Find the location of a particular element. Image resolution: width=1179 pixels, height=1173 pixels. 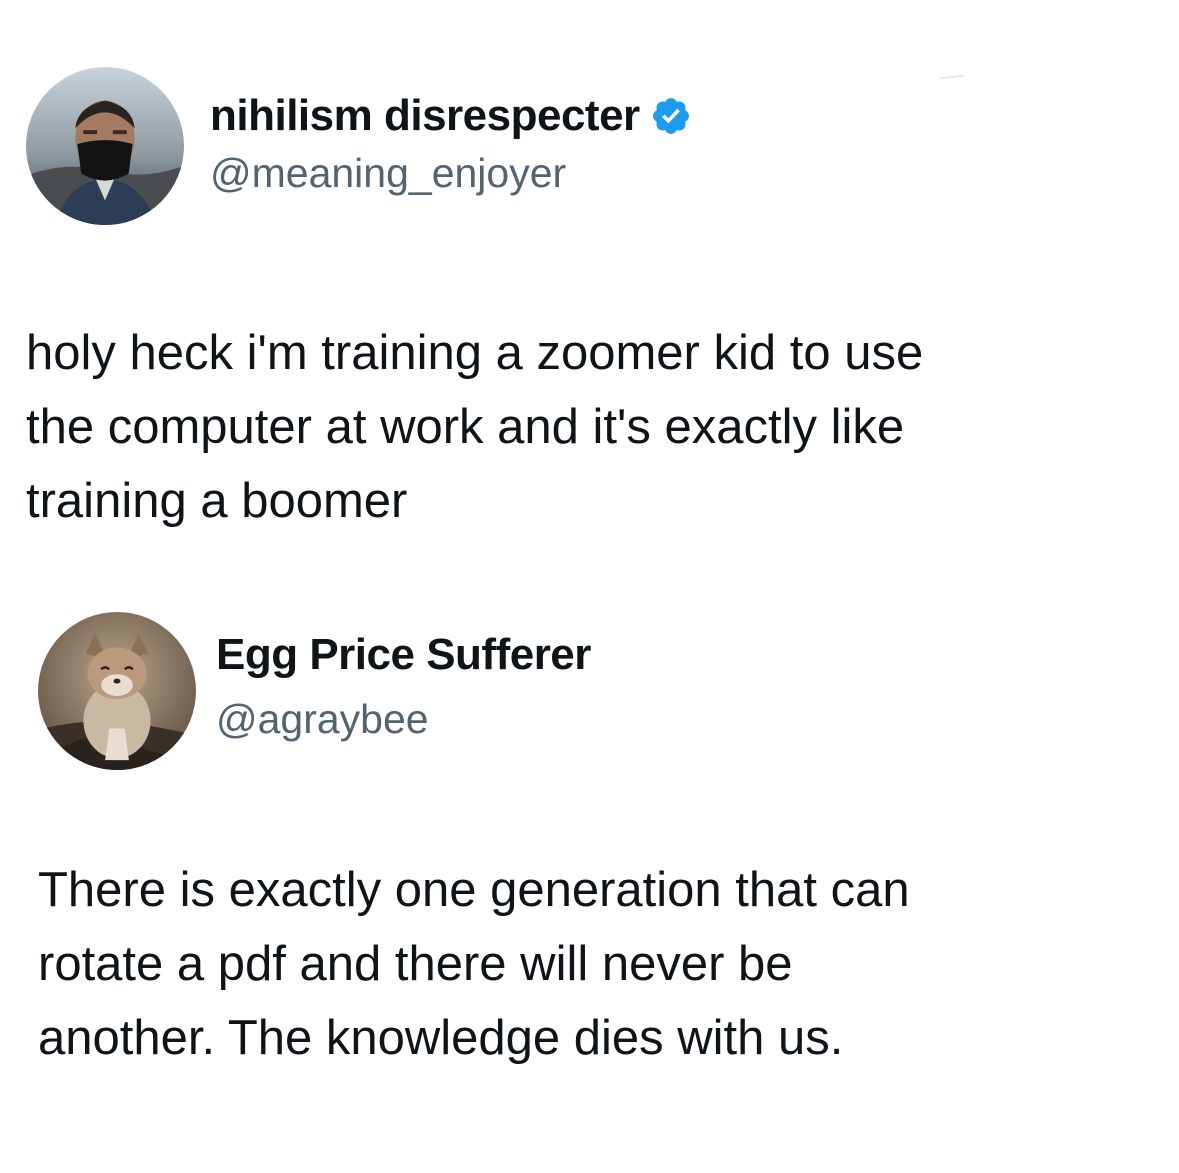

fox-avatar-icon is located at coordinates (117, 691).